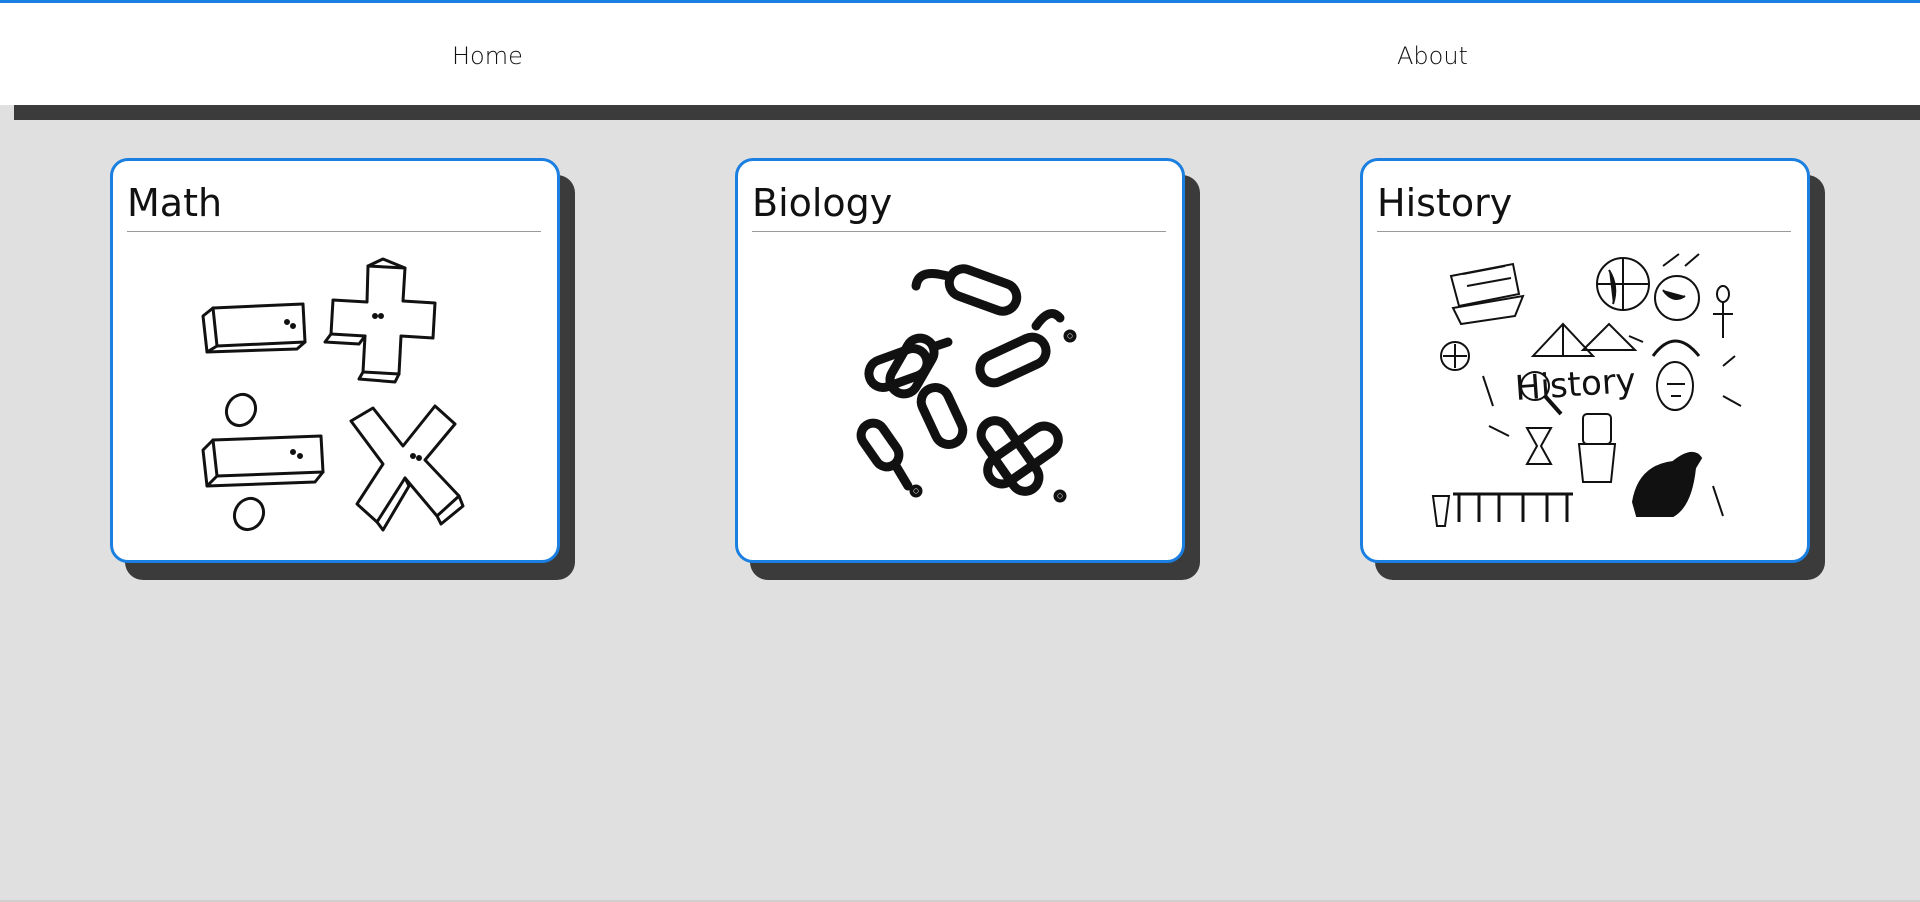  What do you see at coordinates (1432, 56) in the screenshot?
I see `nav-about-link: About` at bounding box center [1432, 56].